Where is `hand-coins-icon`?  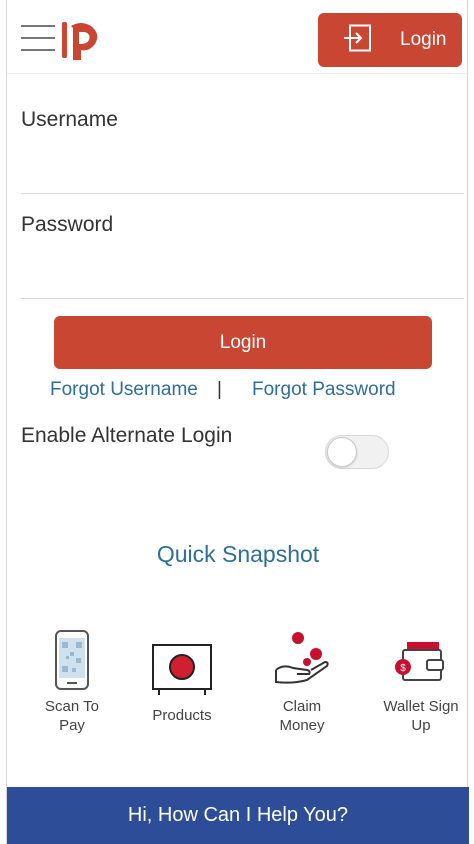 hand-coins-icon is located at coordinates (302, 658).